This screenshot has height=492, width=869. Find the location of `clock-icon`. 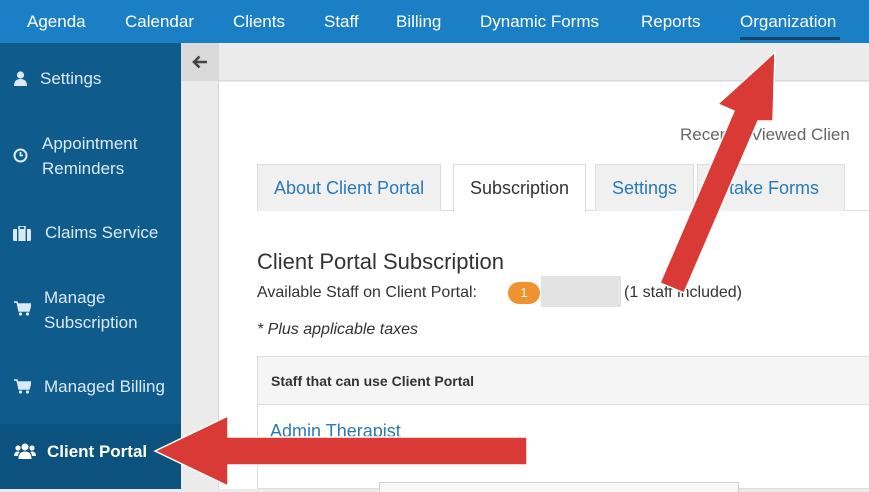

clock-icon is located at coordinates (20, 155).